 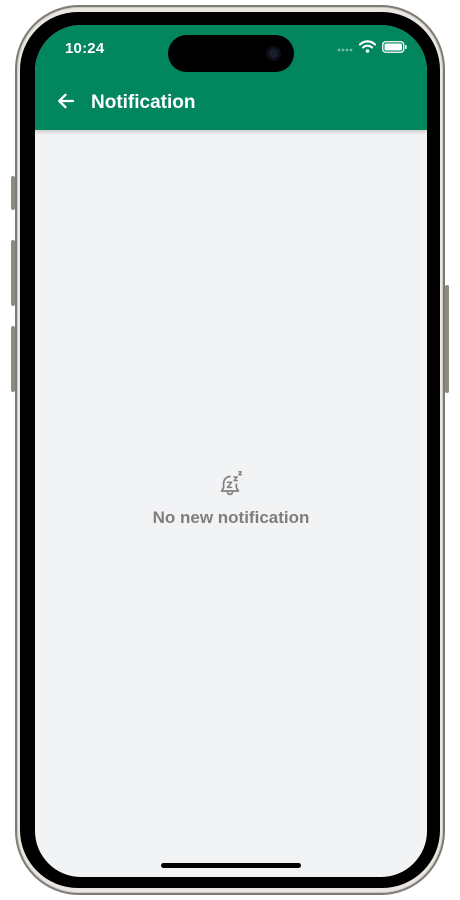 What do you see at coordinates (273, 53) in the screenshot?
I see `camera-icon` at bounding box center [273, 53].